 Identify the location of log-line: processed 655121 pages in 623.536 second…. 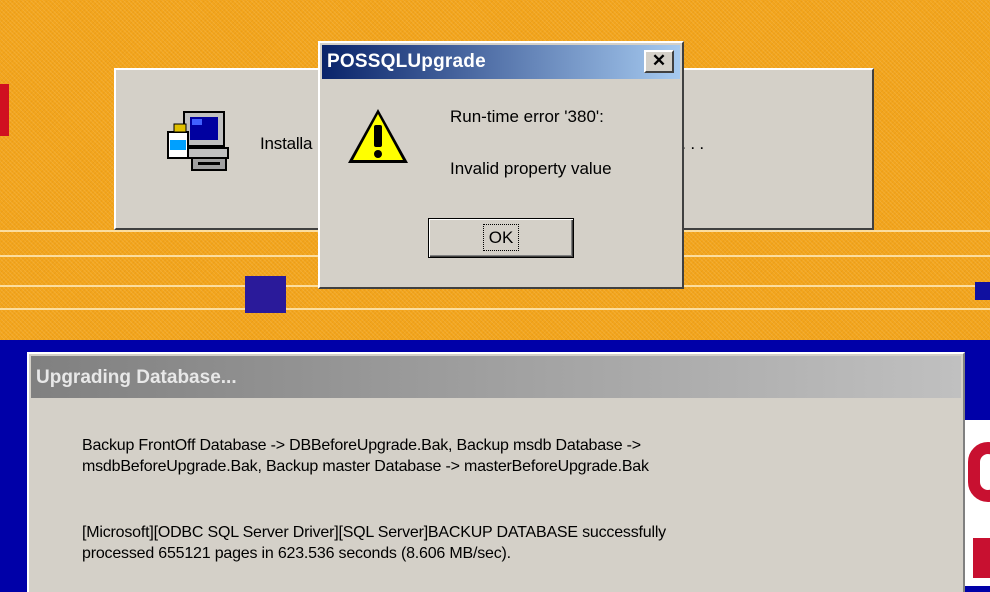
(296, 553).